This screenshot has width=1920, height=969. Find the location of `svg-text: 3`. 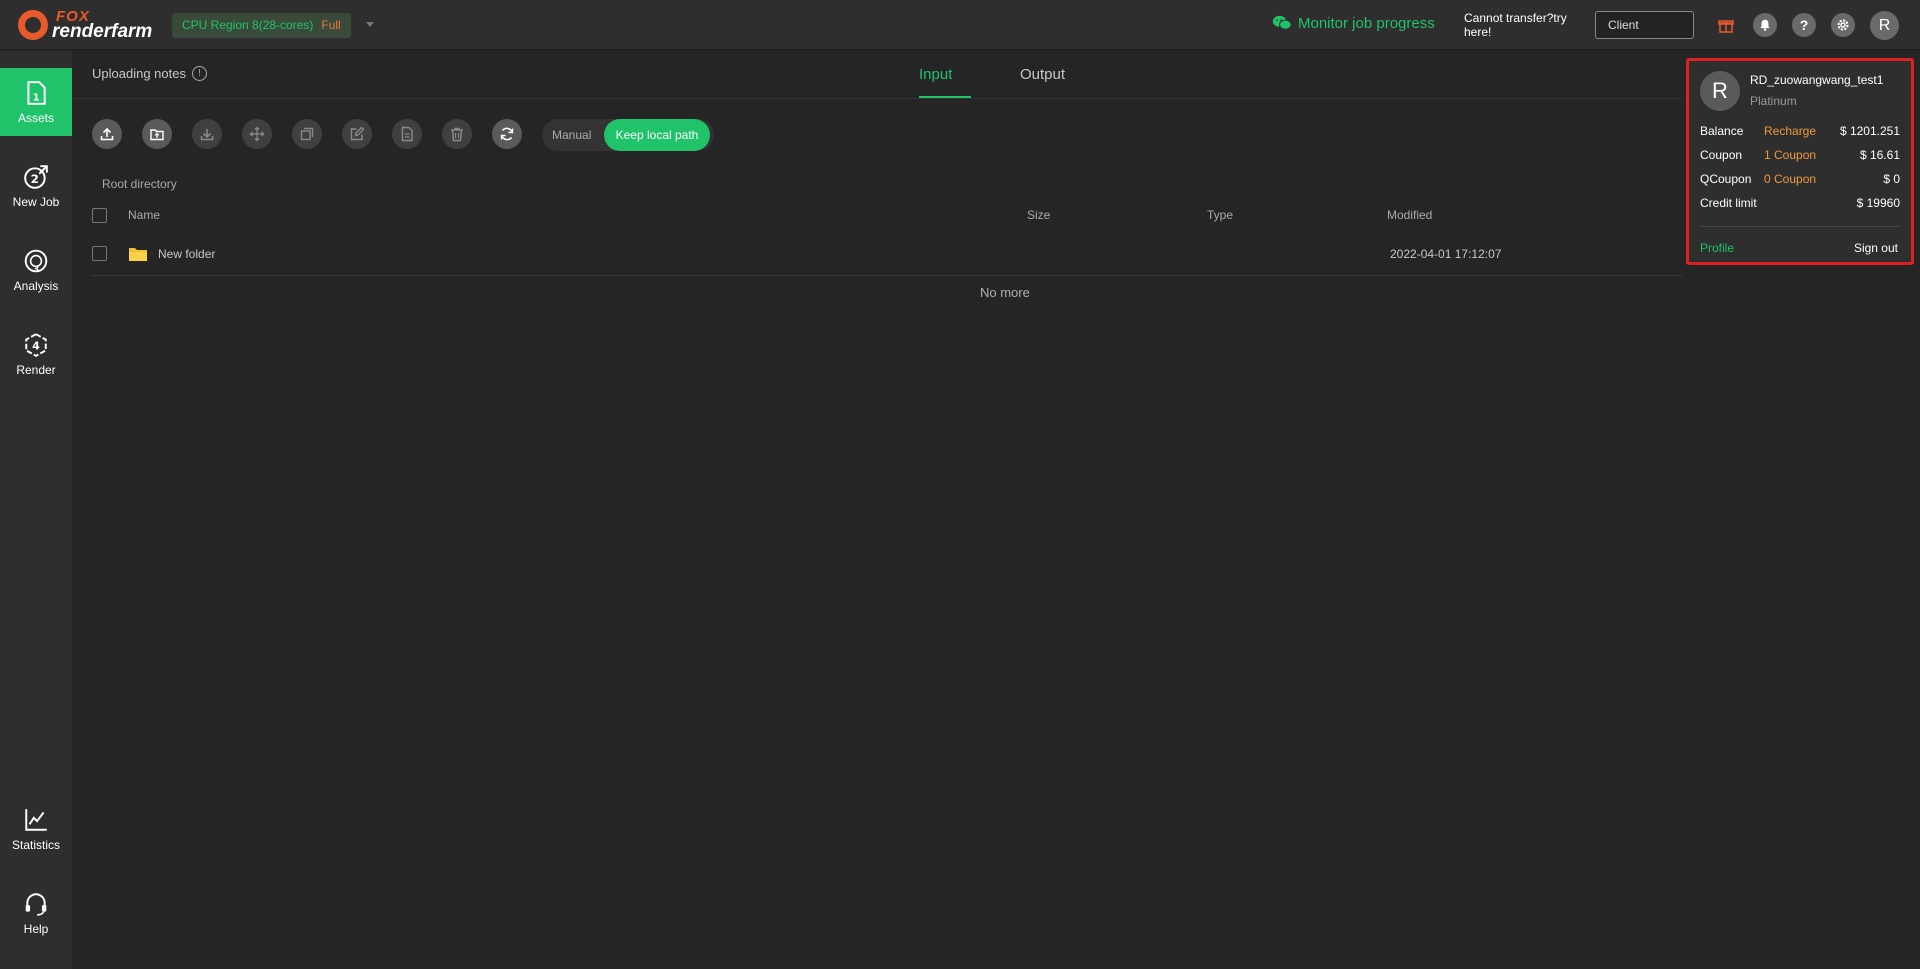

svg-text: 3 is located at coordinates (36, 268).